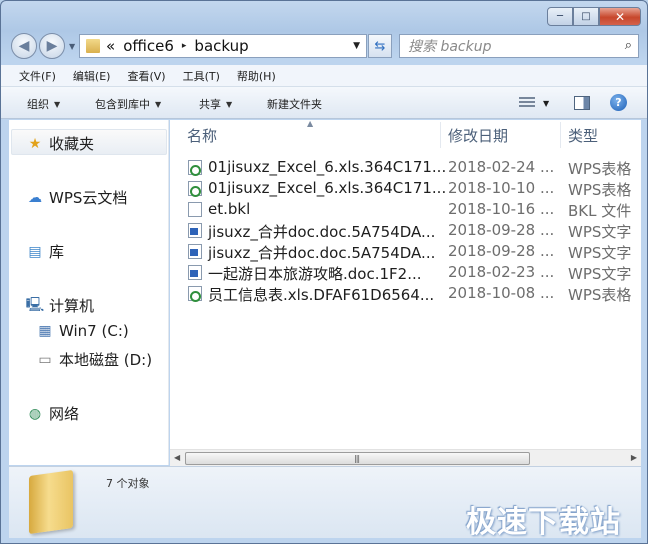 This screenshot has height=544, width=648. I want to click on search-placeholder: 搜索 backup, so click(450, 47).